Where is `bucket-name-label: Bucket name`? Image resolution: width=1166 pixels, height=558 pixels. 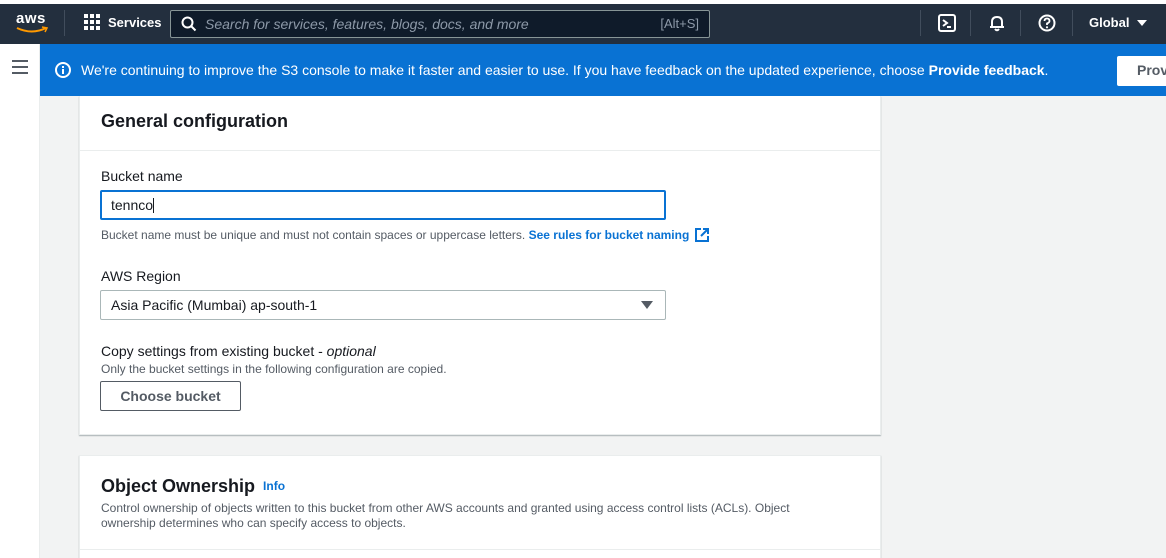
bucket-name-label: Bucket name is located at coordinates (142, 176).